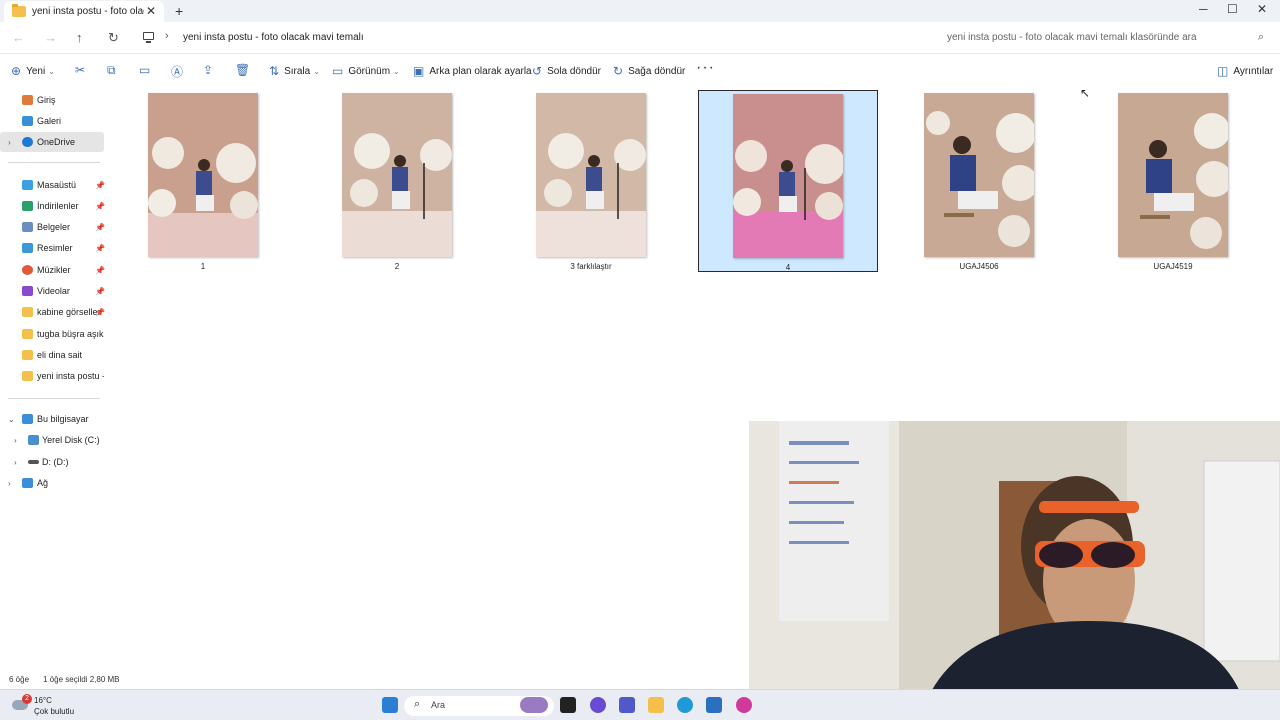 The image size is (1280, 720). I want to click on breadcrumb-chevron-icon: ›, so click(167, 36).